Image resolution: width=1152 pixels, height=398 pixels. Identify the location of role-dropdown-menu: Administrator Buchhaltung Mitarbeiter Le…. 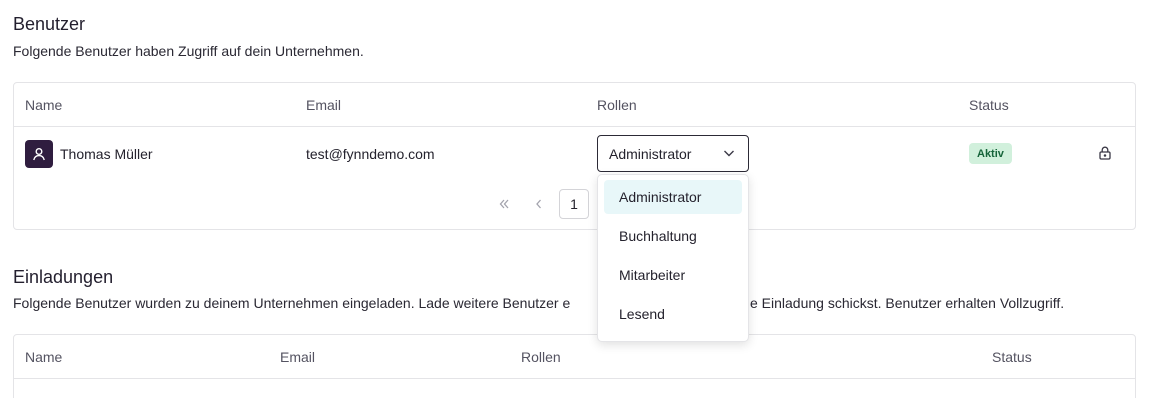
(673, 258).